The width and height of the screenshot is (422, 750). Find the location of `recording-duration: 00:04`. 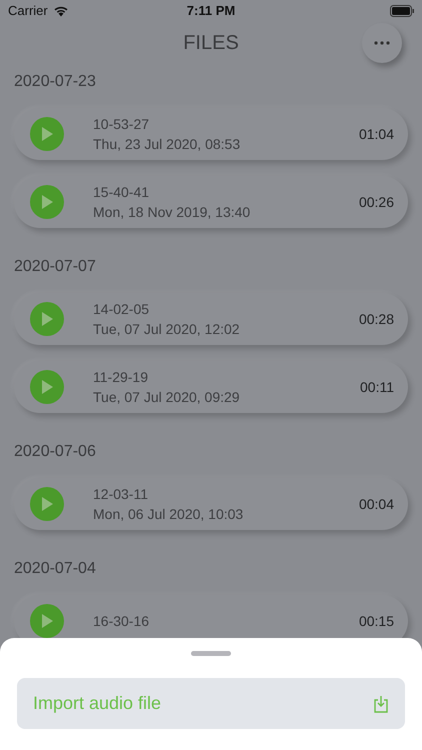

recording-duration: 00:04 is located at coordinates (376, 504).